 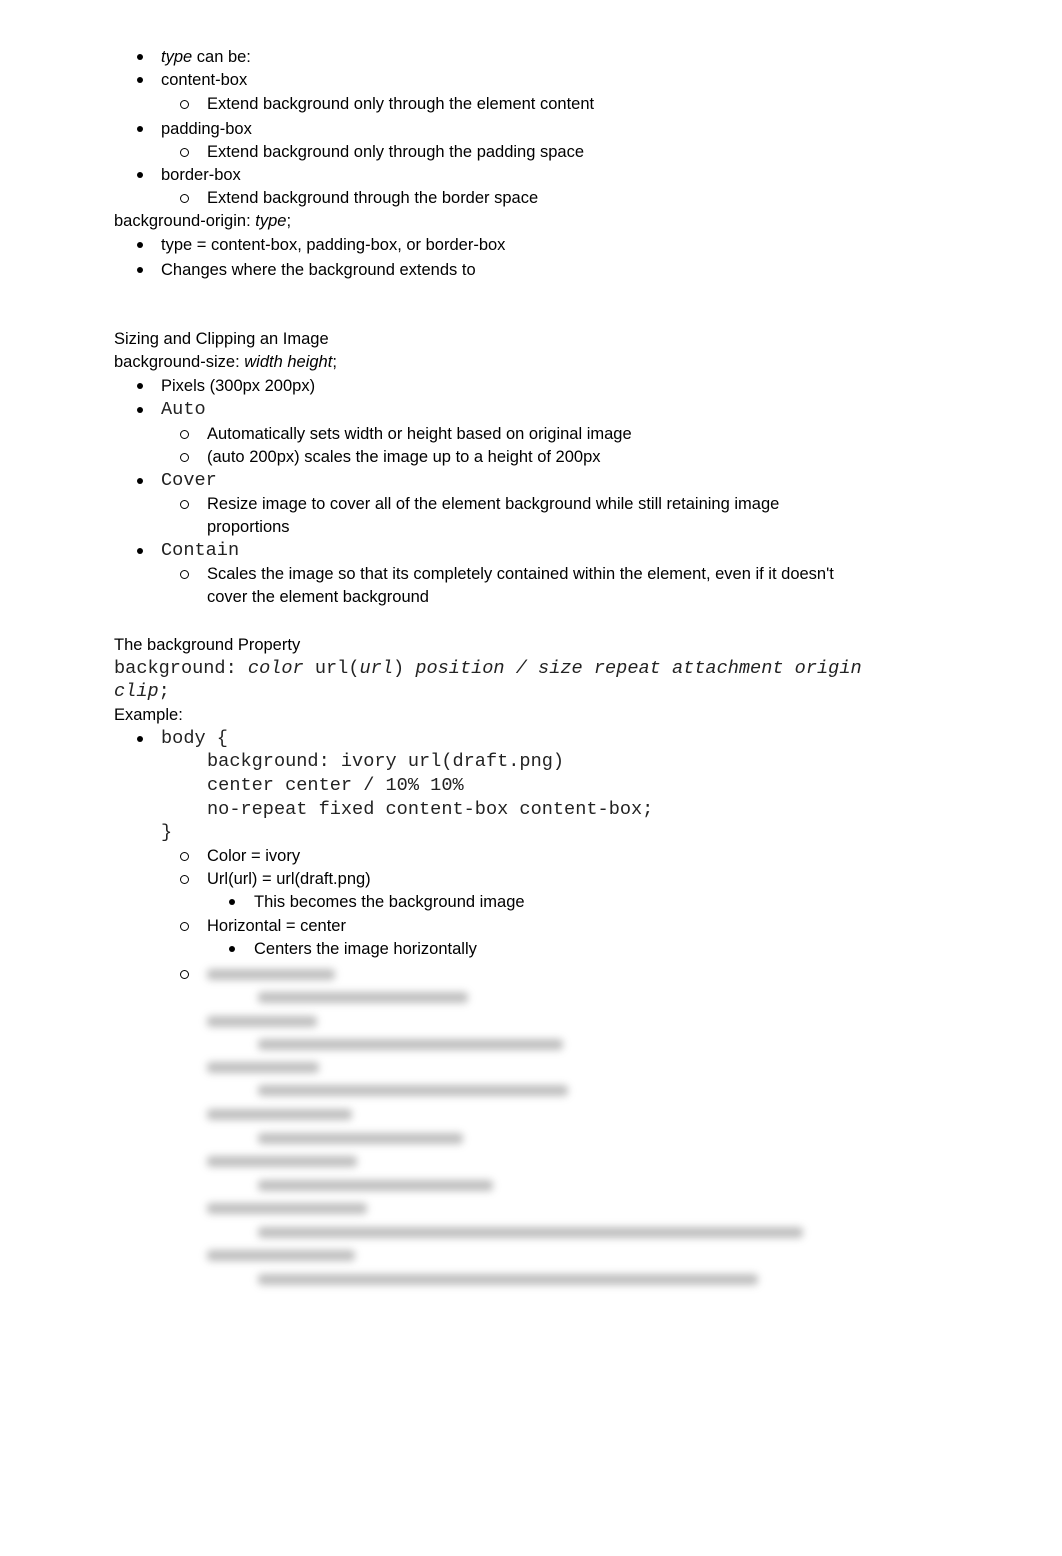 I want to click on cover-item: Cover, so click(x=189, y=480).